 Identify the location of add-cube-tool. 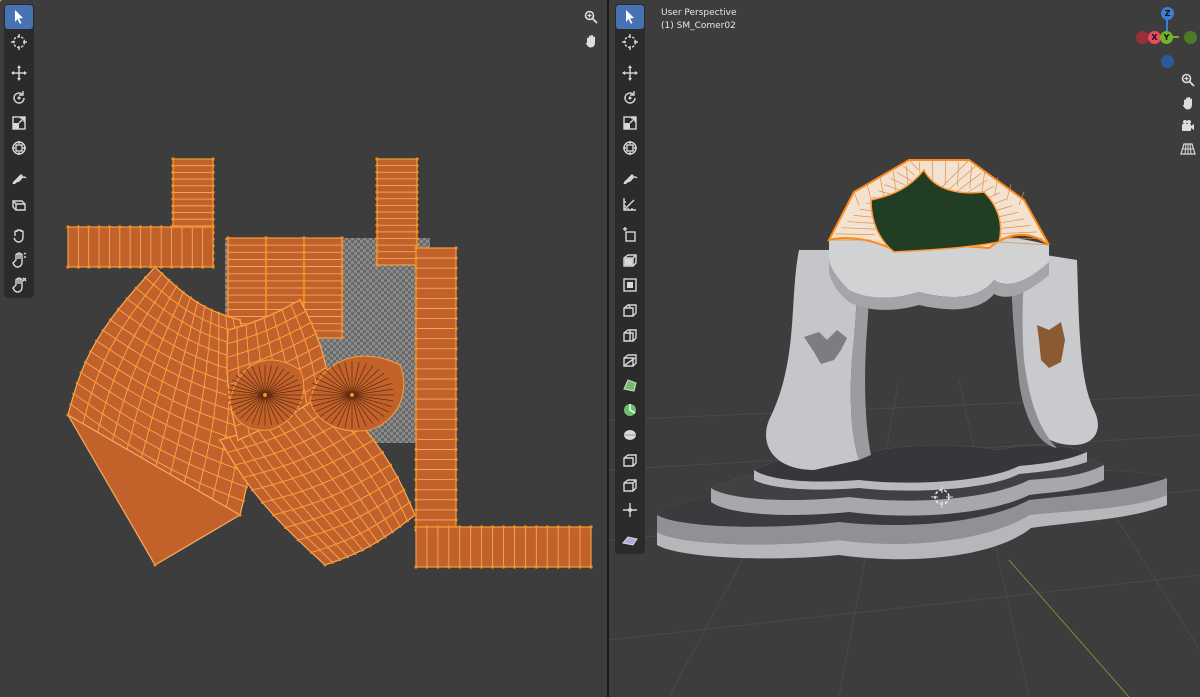
(630, 235).